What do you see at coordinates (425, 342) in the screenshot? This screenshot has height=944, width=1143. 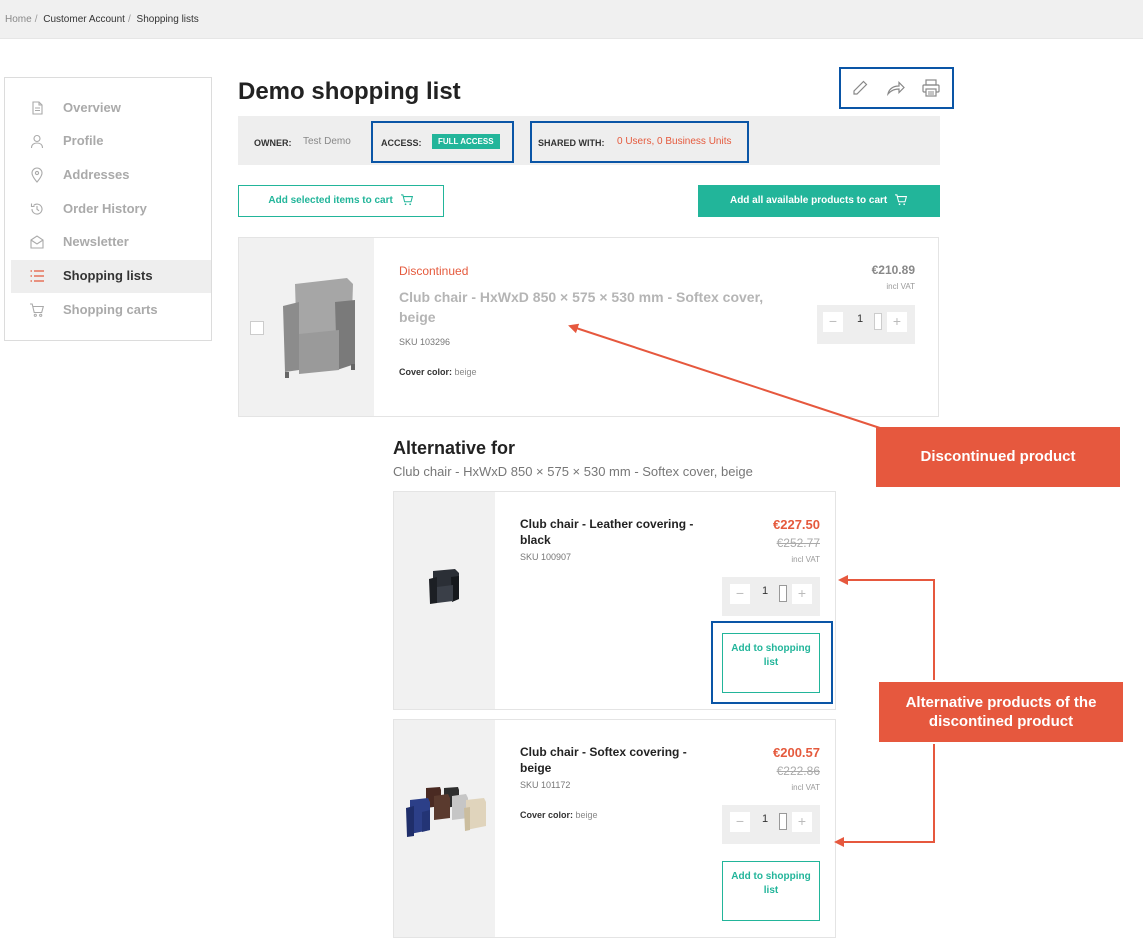 I see `product-sku: SKU 103296` at bounding box center [425, 342].